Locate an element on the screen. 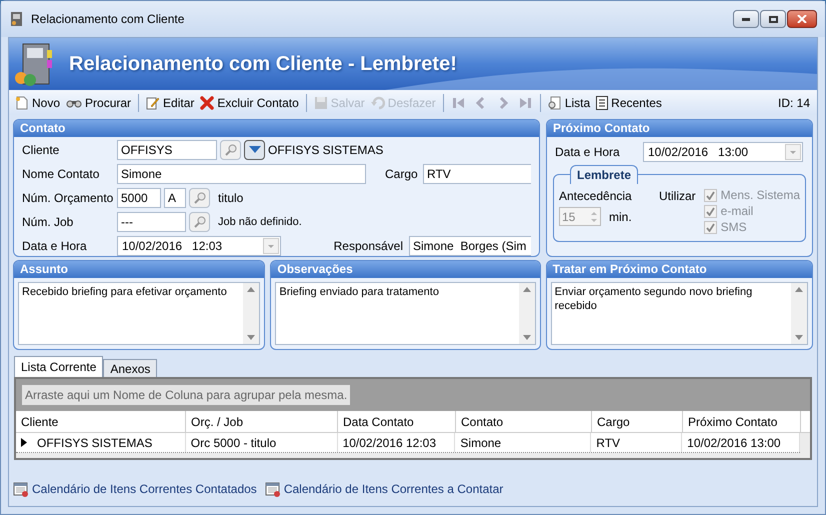 The height and width of the screenshot is (515, 826). date-field: 10/02/2016 12:03 is located at coordinates (199, 246).